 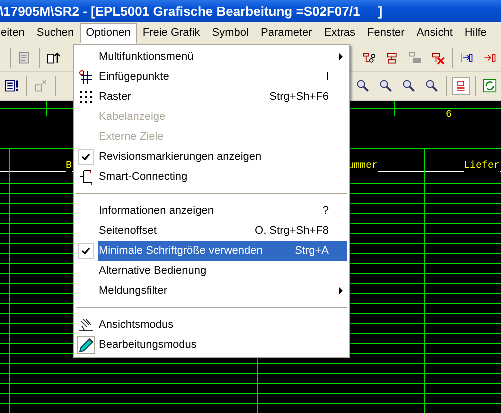 I want to click on menu-bar-item: Optionen, so click(x=108, y=33).